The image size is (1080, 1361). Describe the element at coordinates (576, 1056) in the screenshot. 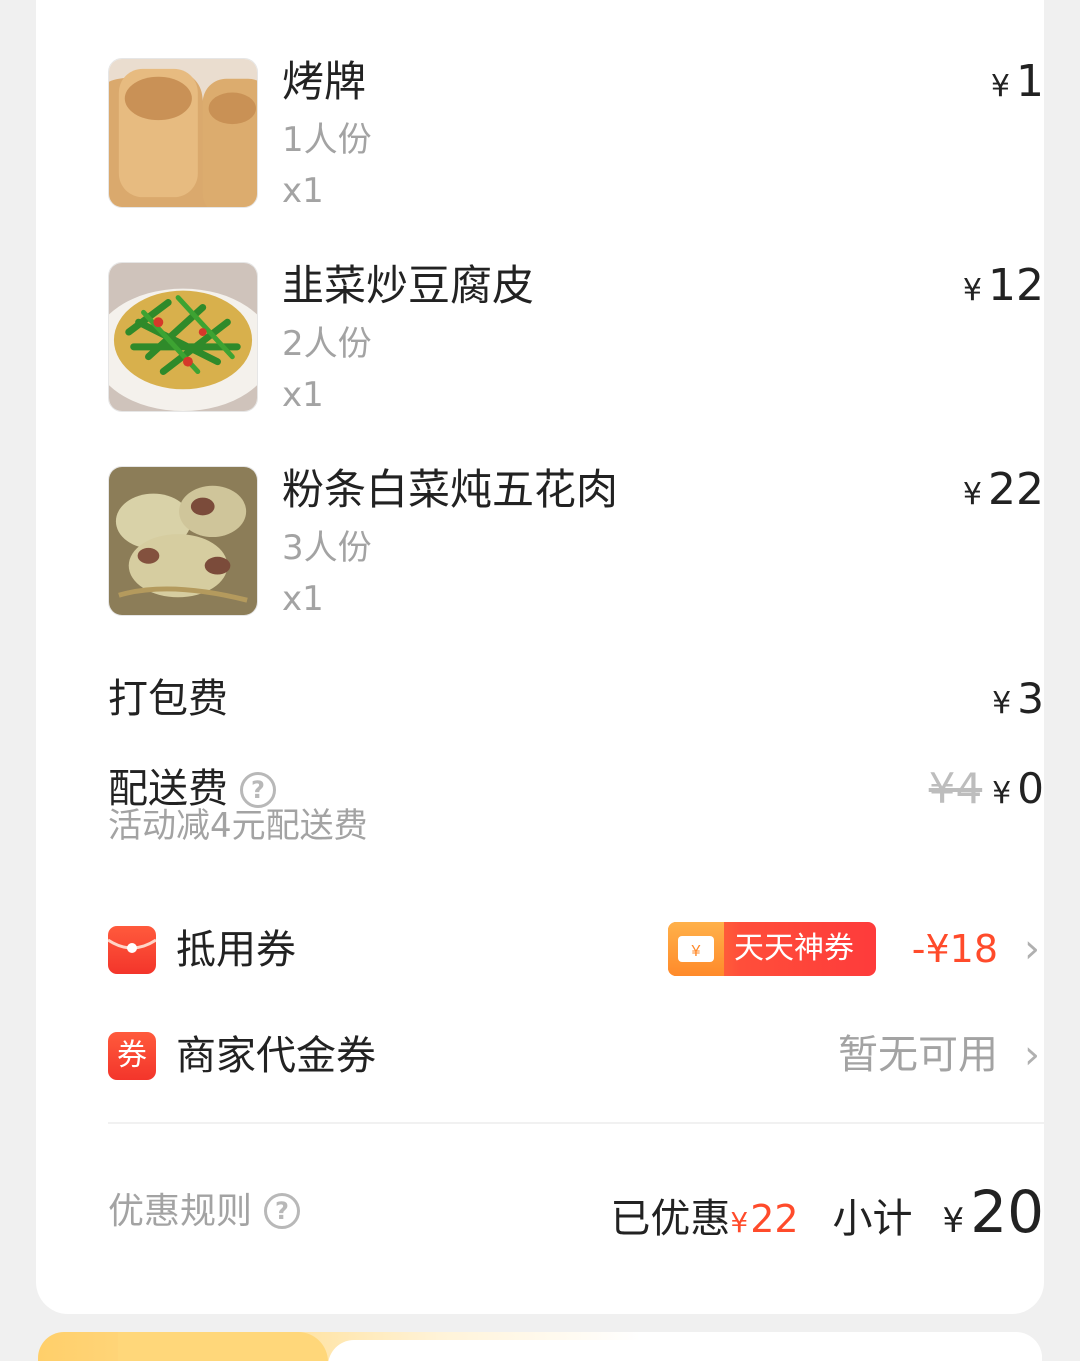

I see `merchant-voucher-row: 券 商家代金券 暂无可用 ›` at that location.